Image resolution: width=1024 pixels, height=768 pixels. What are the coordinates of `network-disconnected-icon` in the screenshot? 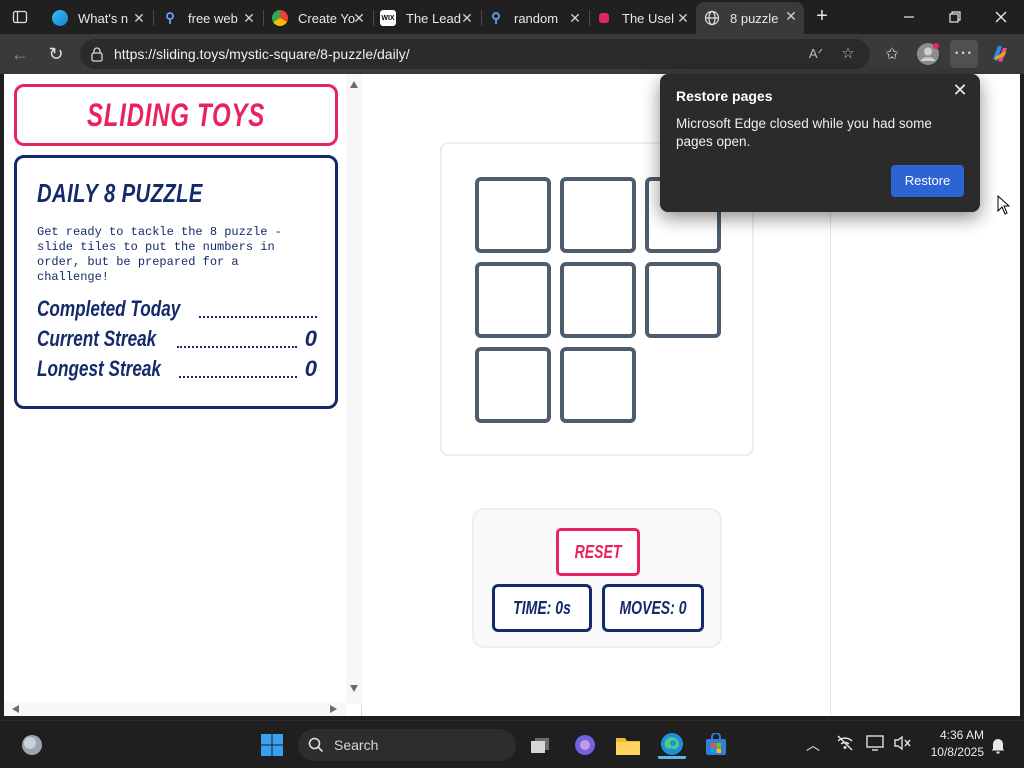 It's located at (845, 744).